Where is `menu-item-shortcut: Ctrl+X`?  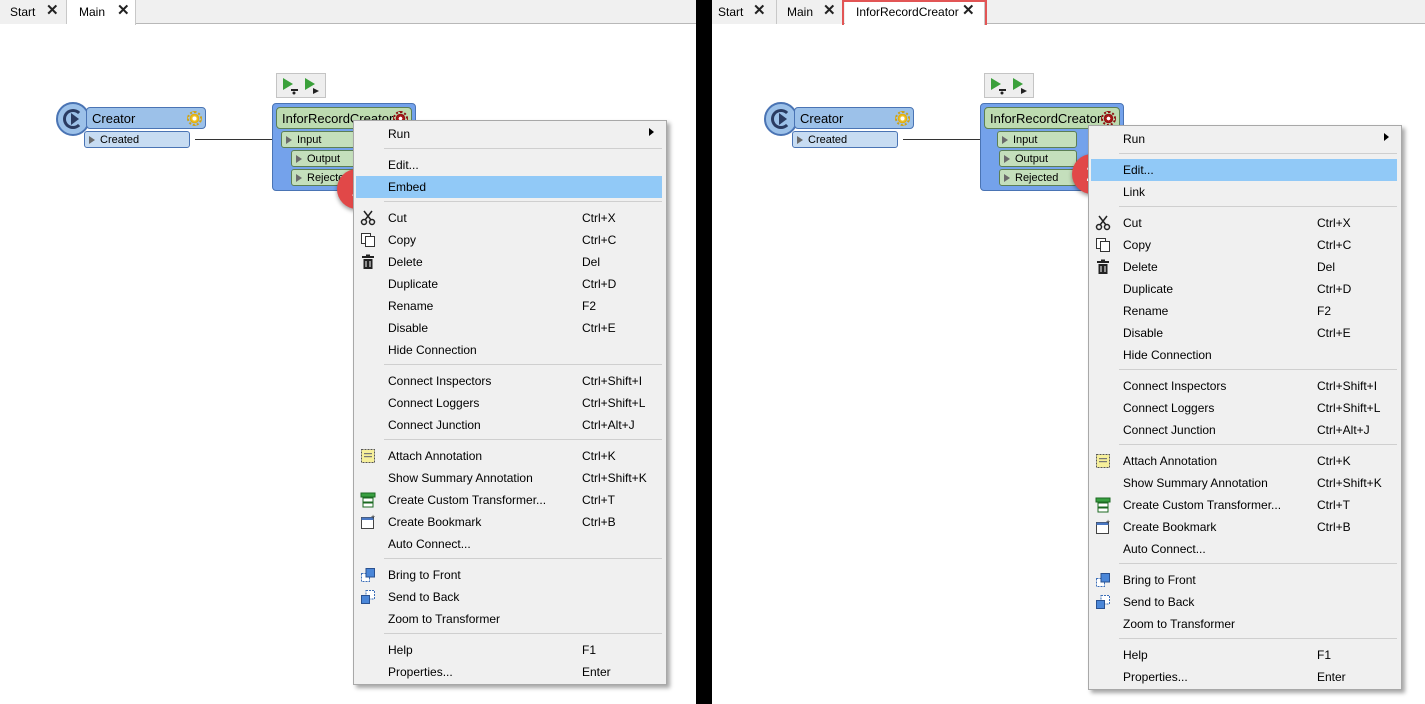
menu-item-shortcut: Ctrl+X is located at coordinates (599, 218).